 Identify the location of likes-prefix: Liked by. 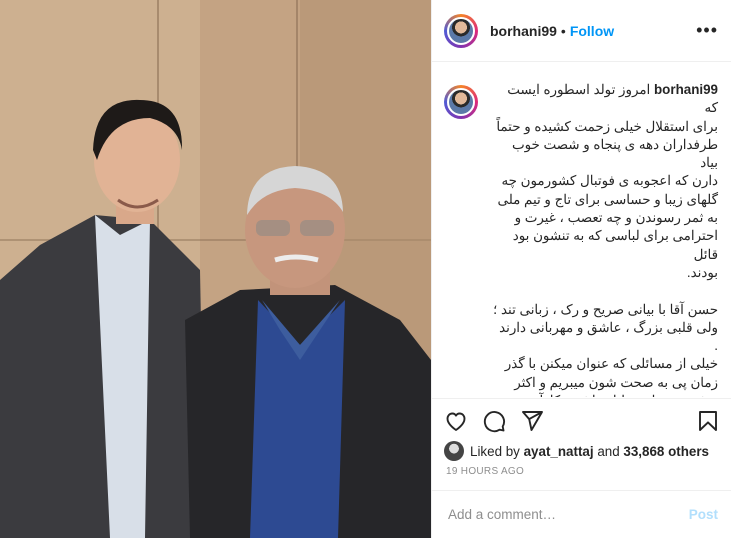
(495, 451).